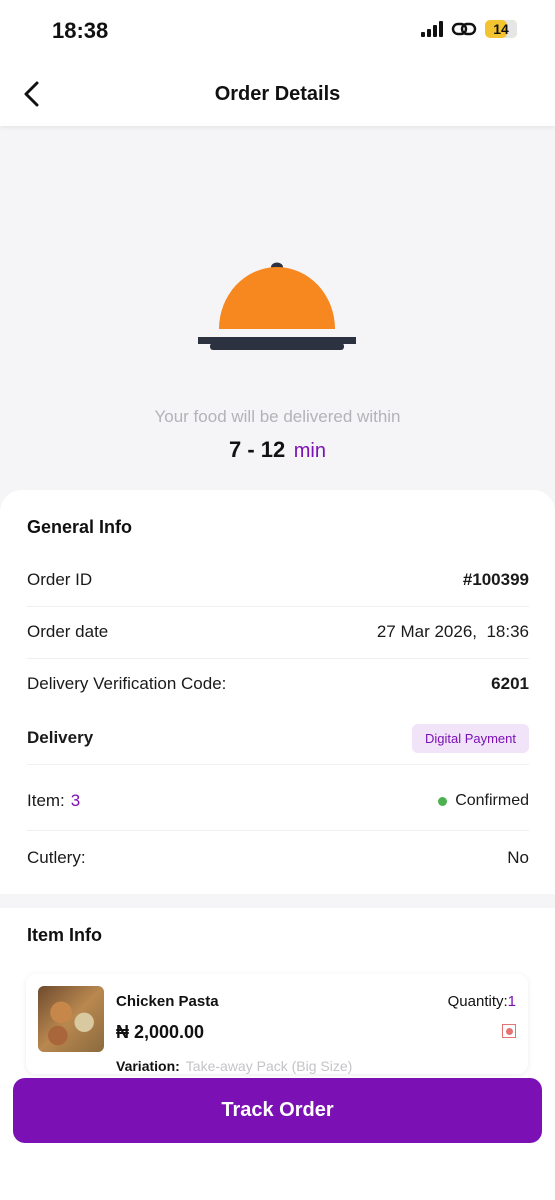  I want to click on item-count-value: 3, so click(75, 800).